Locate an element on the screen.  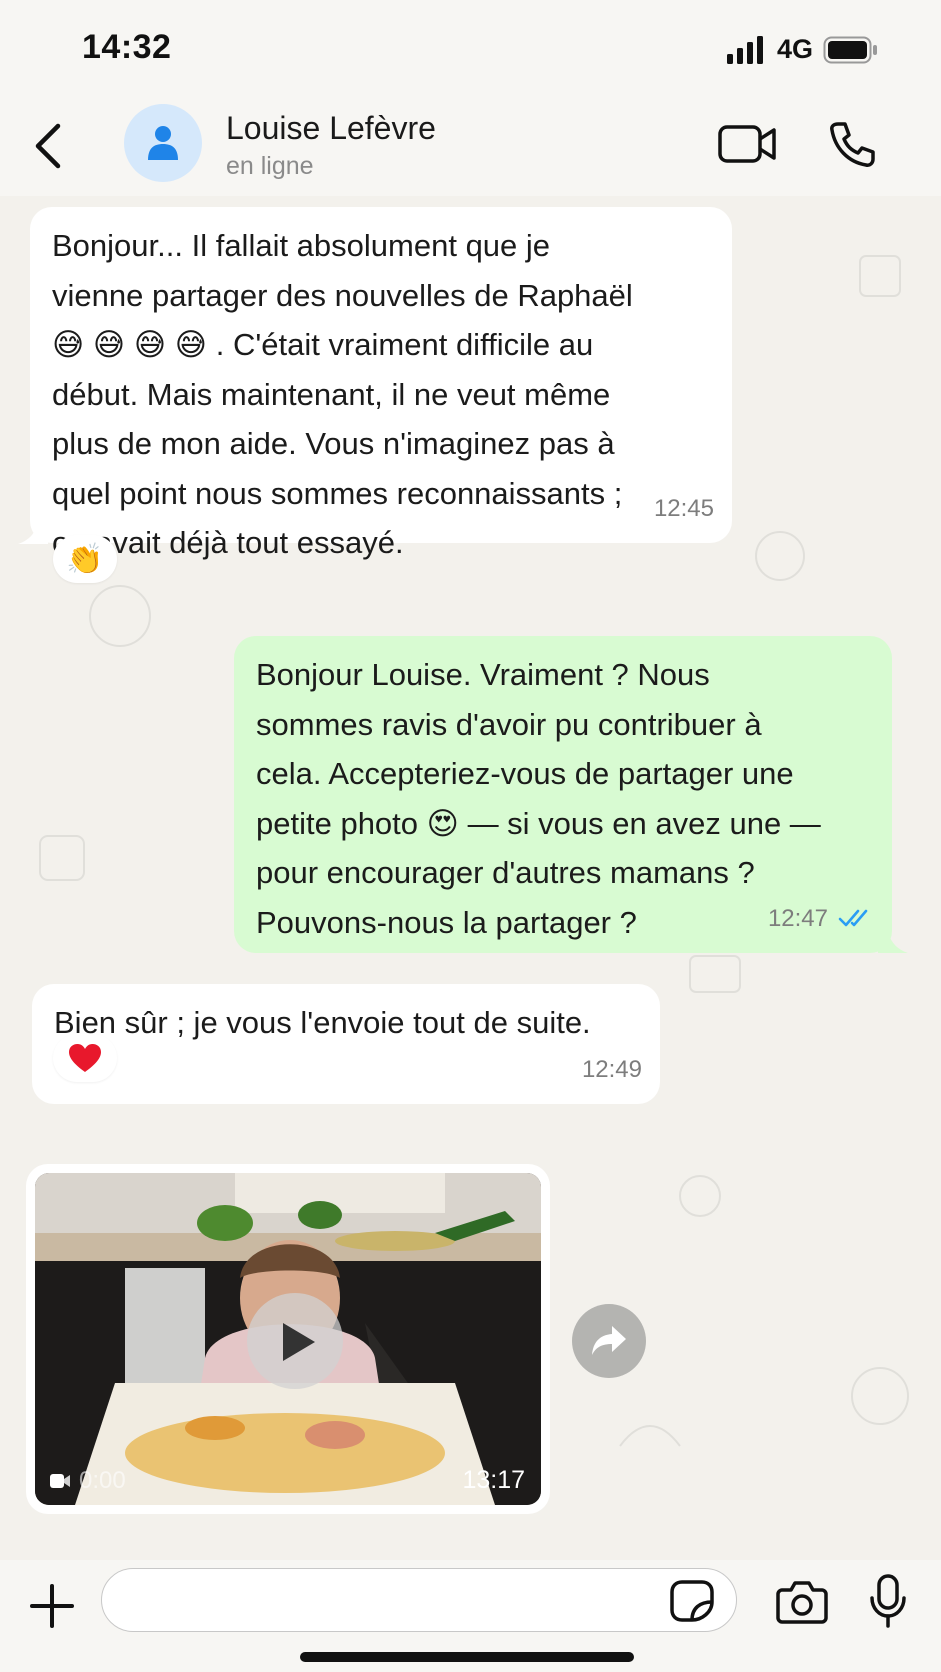
microphone-button is located at coordinates (888, 1603).